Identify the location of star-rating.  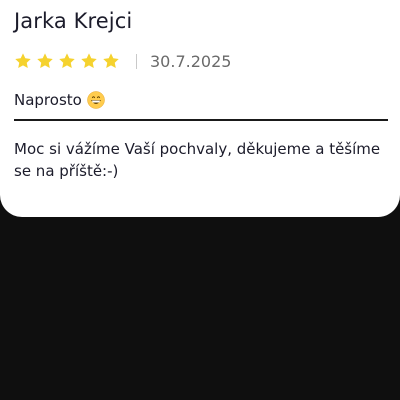
(67, 61).